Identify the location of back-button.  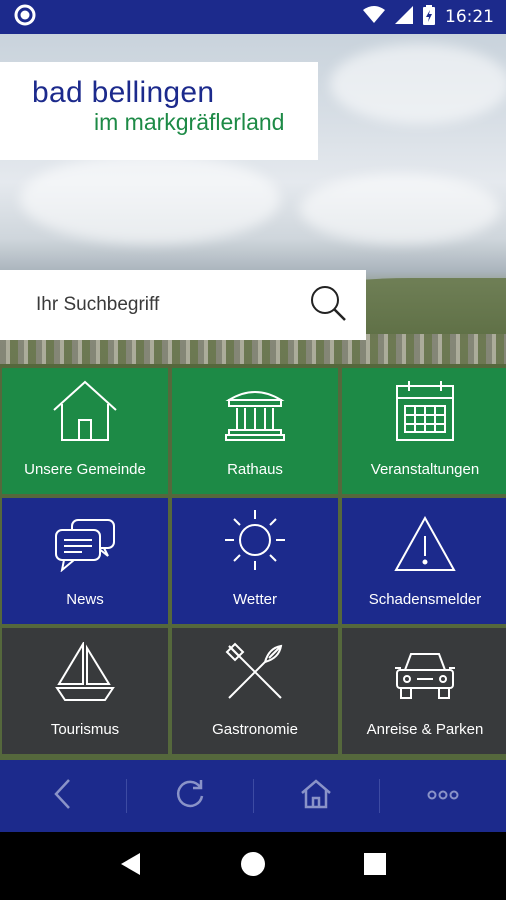
(63, 796).